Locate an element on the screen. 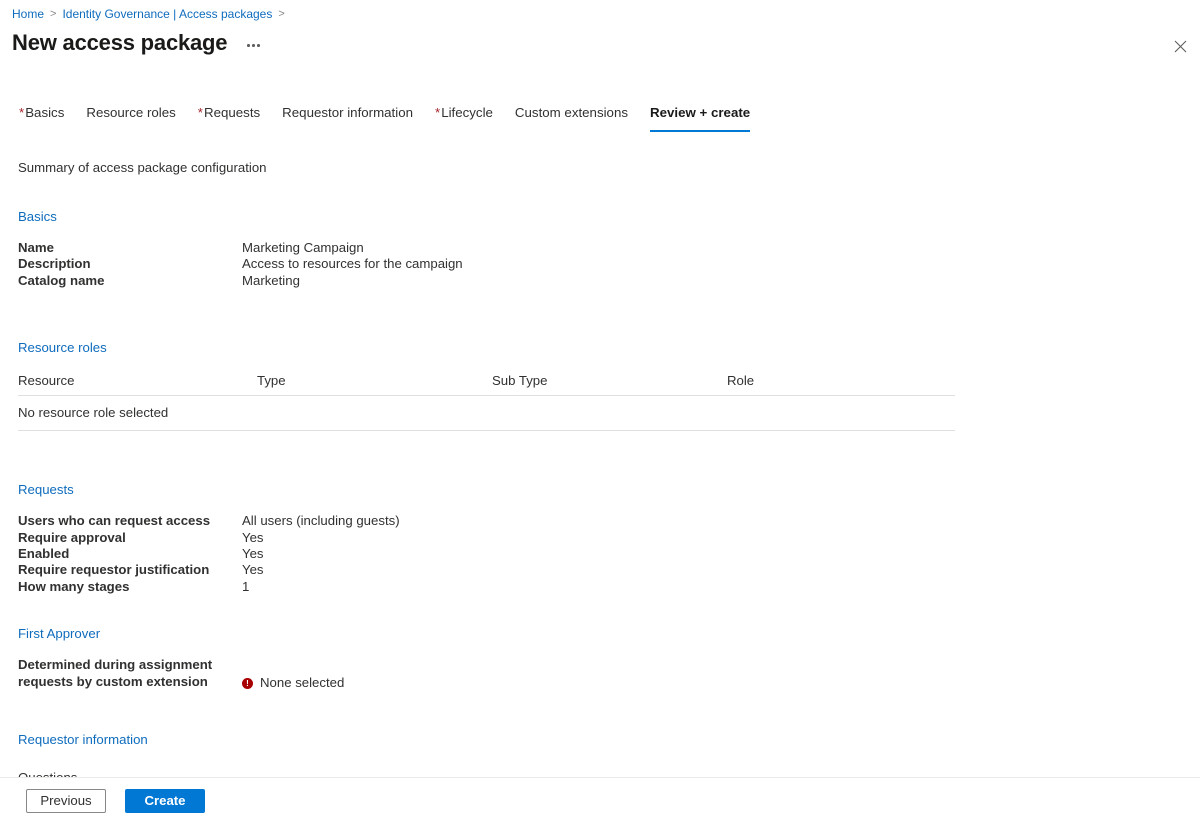 The image size is (1200, 823). summary-value: ! None selected is located at coordinates (293, 674).